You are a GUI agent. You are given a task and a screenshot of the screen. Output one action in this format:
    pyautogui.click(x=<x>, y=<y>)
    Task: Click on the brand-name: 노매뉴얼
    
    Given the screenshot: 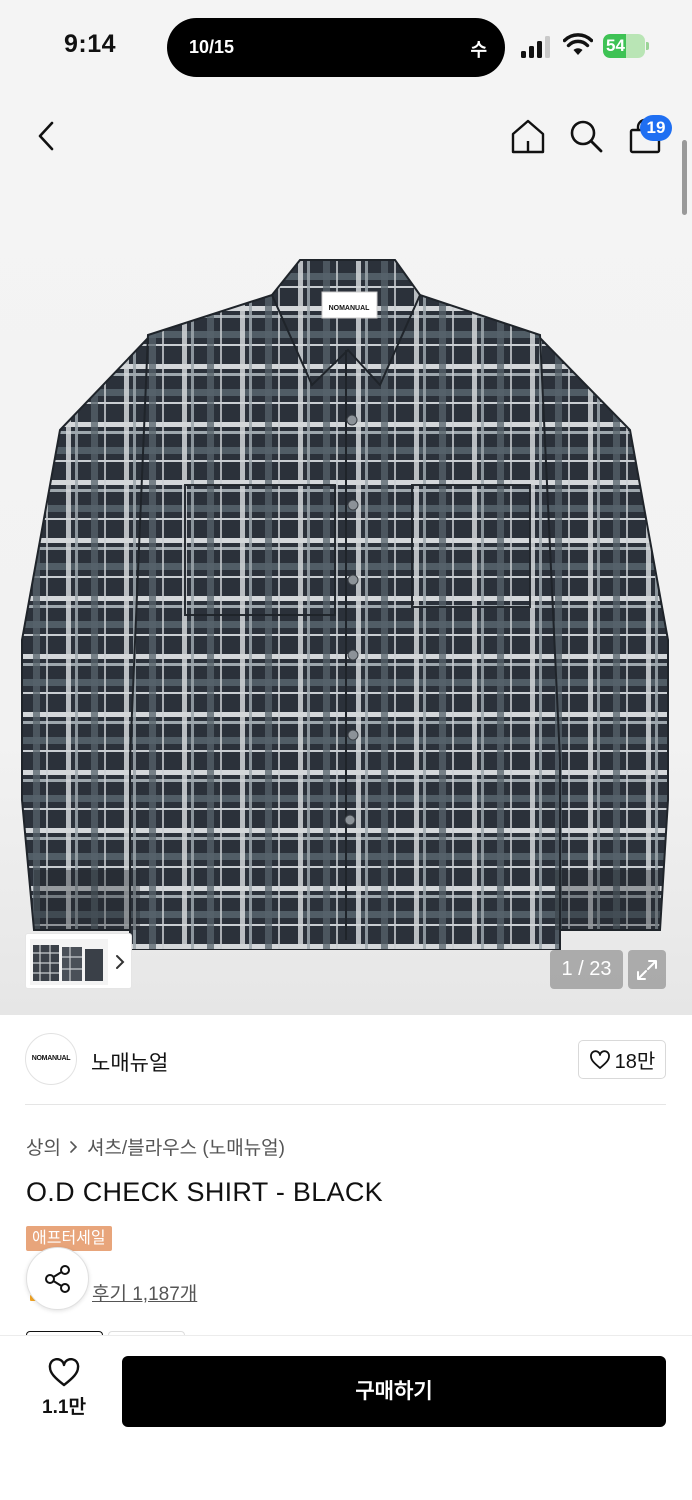 What is the action you would take?
    pyautogui.click(x=129, y=1062)
    